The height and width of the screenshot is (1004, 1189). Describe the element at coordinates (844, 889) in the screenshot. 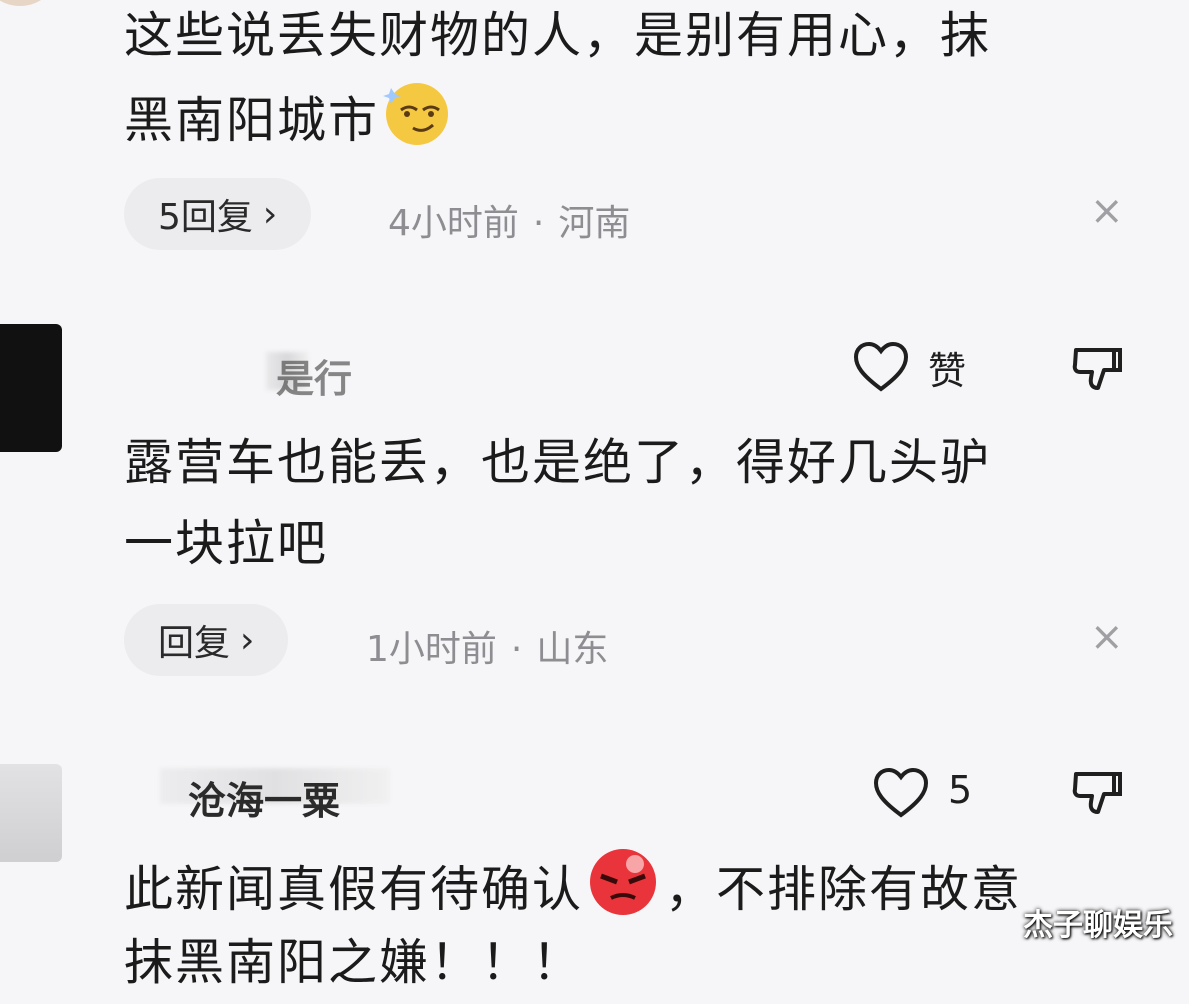

I see `comment-3-text-part-2: ，不排除有故意` at that location.